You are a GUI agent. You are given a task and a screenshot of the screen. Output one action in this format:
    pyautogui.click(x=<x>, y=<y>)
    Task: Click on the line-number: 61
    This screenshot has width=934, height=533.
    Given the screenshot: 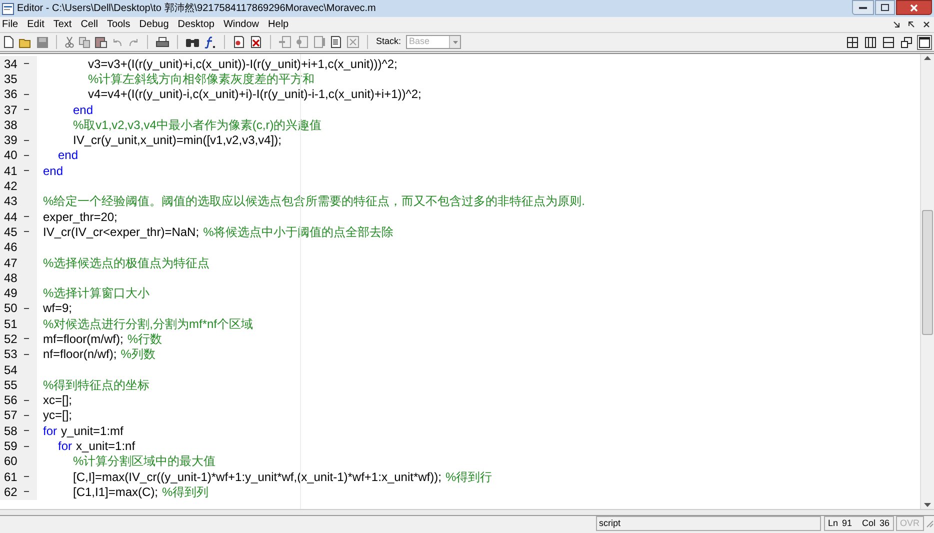 What is the action you would take?
    pyautogui.click(x=11, y=476)
    